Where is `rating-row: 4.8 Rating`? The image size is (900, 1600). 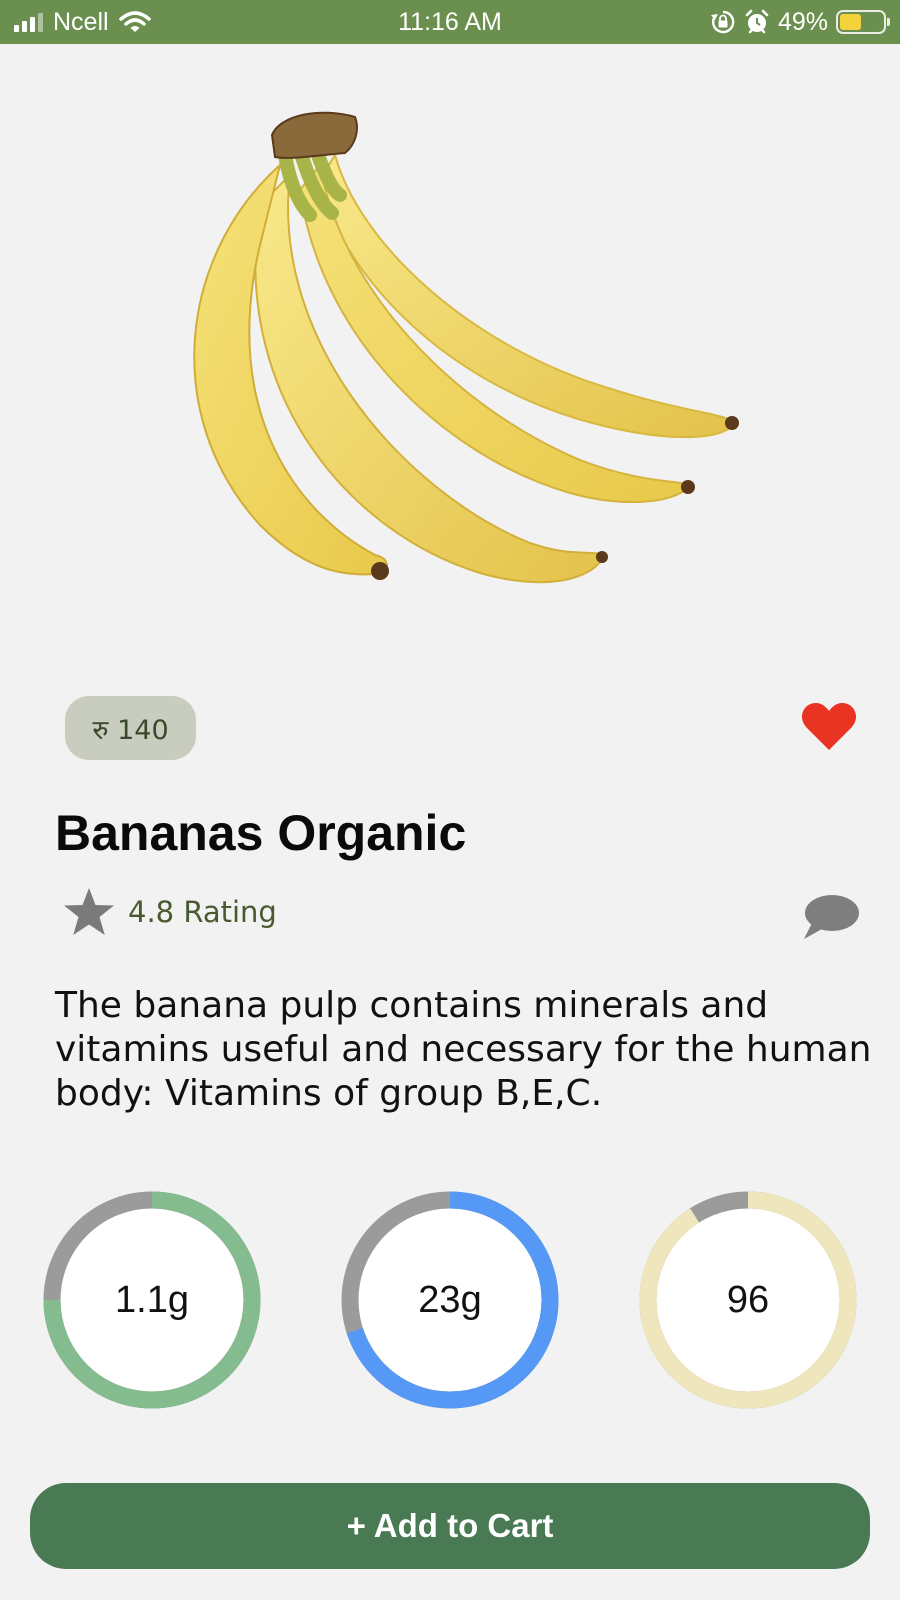 rating-row: 4.8 Rating is located at coordinates (169, 912).